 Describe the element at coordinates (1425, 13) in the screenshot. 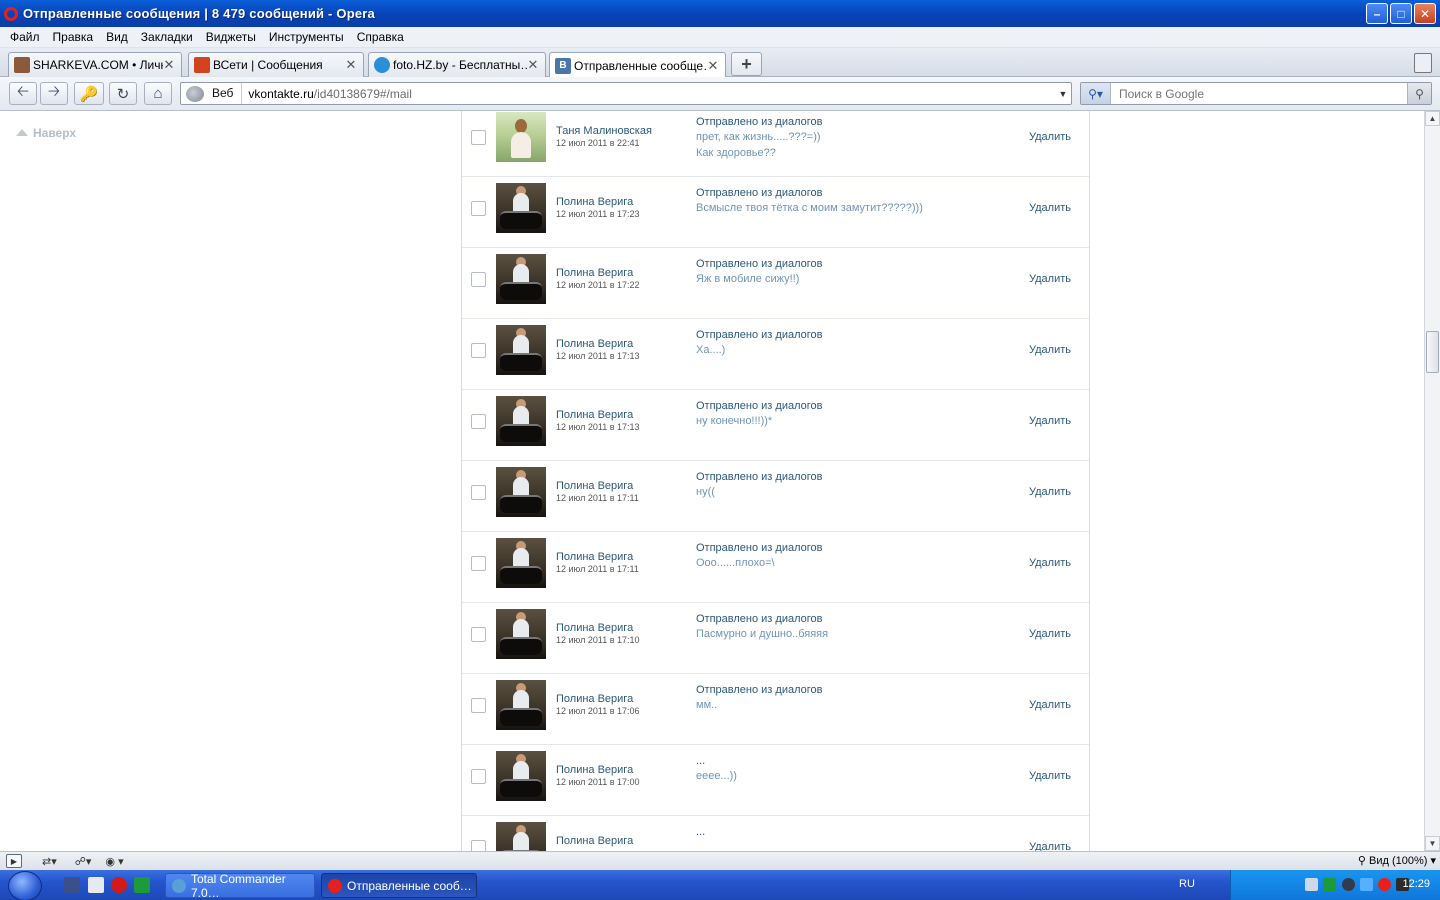

I see `close-button: ✕` at that location.